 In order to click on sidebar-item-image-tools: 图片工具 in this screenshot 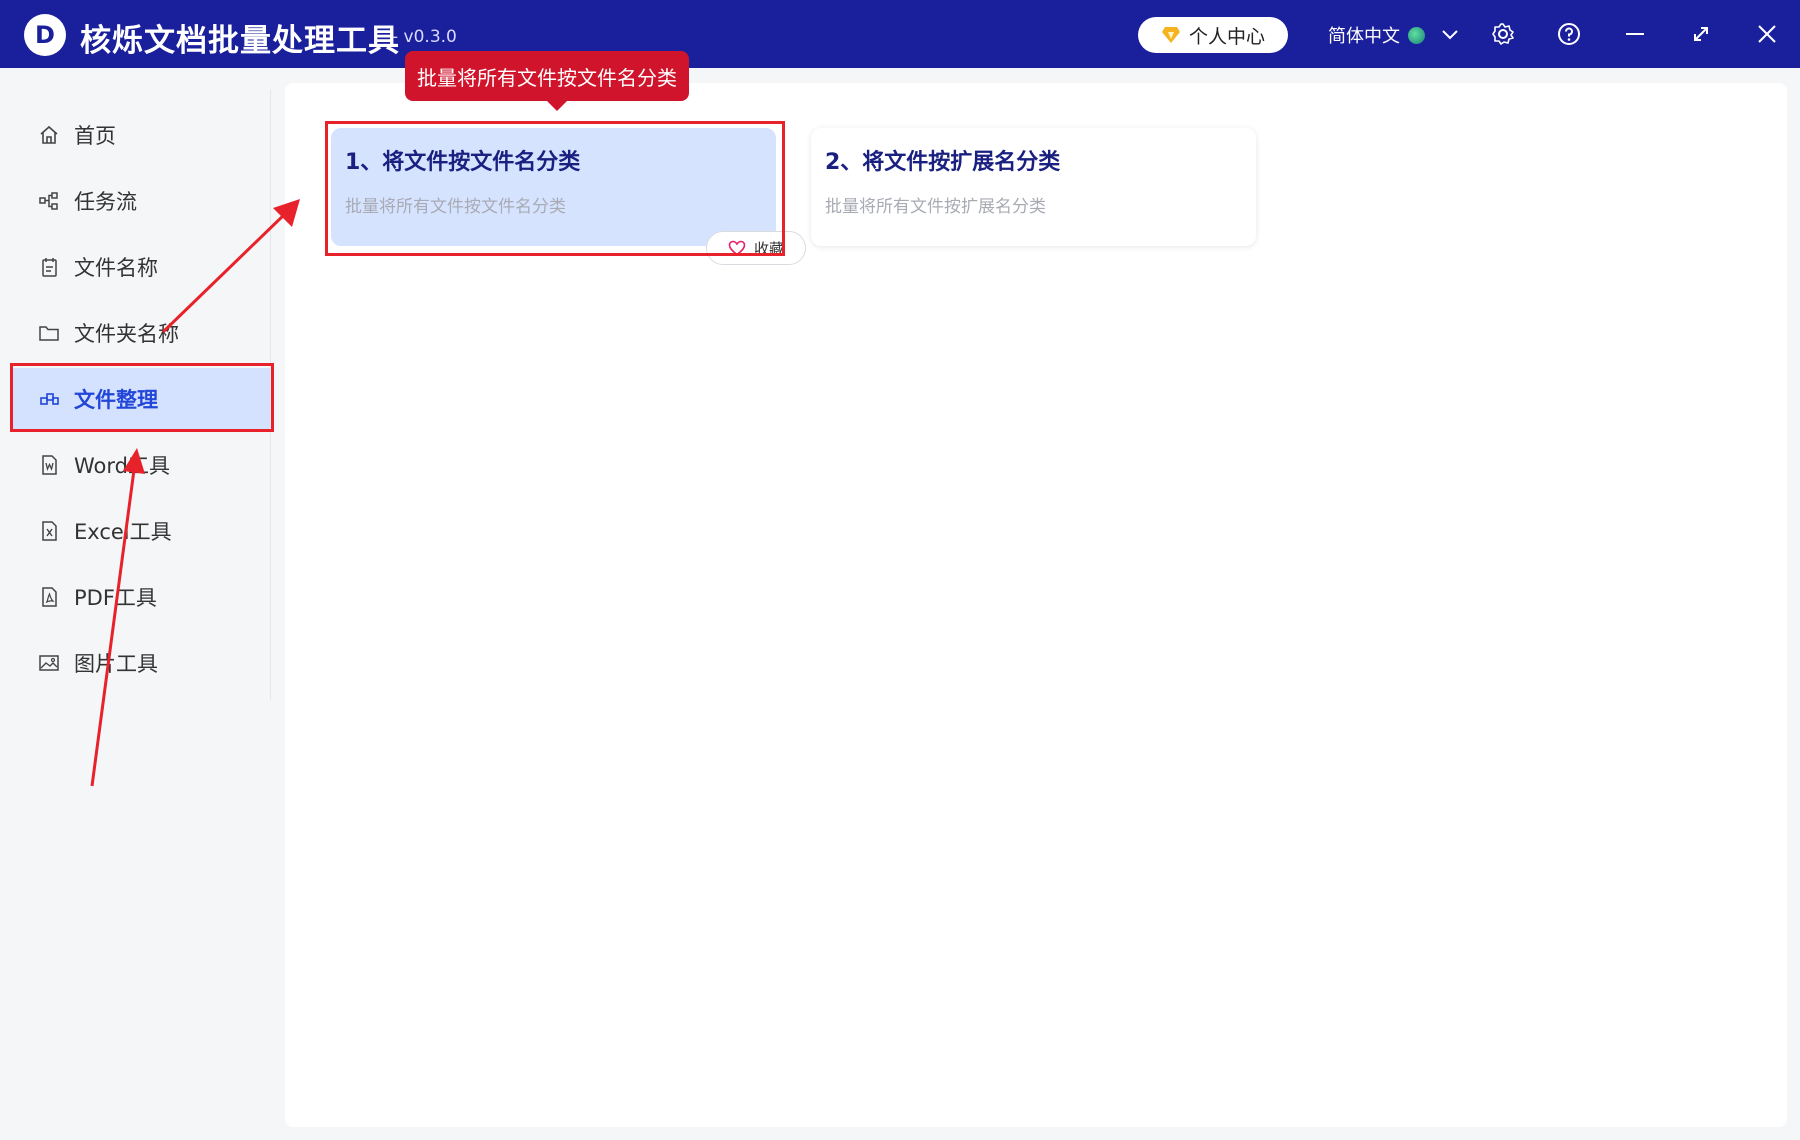, I will do `click(140, 663)`.